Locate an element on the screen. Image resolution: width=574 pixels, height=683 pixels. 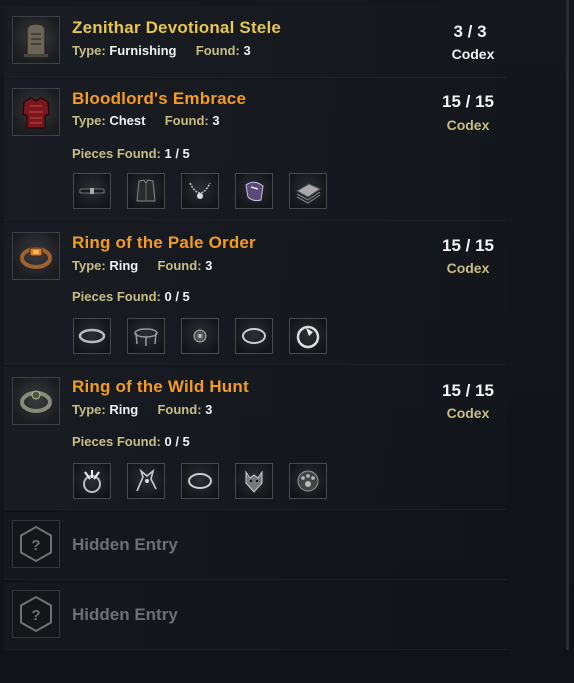
entry-title: Bloodlord's Embrace is located at coordinates (159, 98).